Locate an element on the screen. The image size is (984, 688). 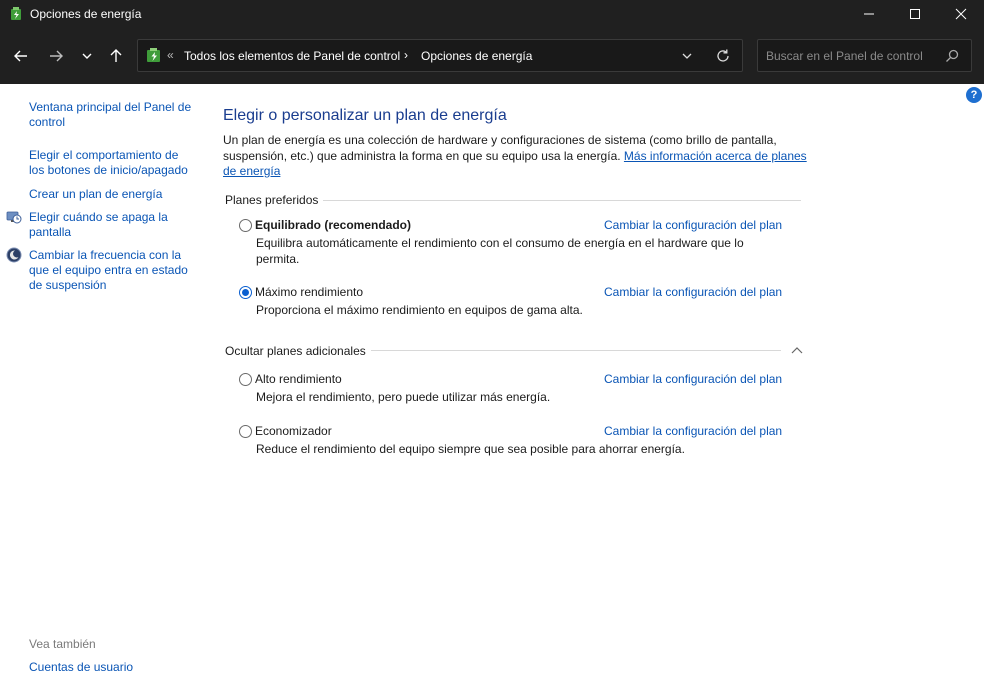
search-box: Buscar en el Panel de control is located at coordinates (864, 55).